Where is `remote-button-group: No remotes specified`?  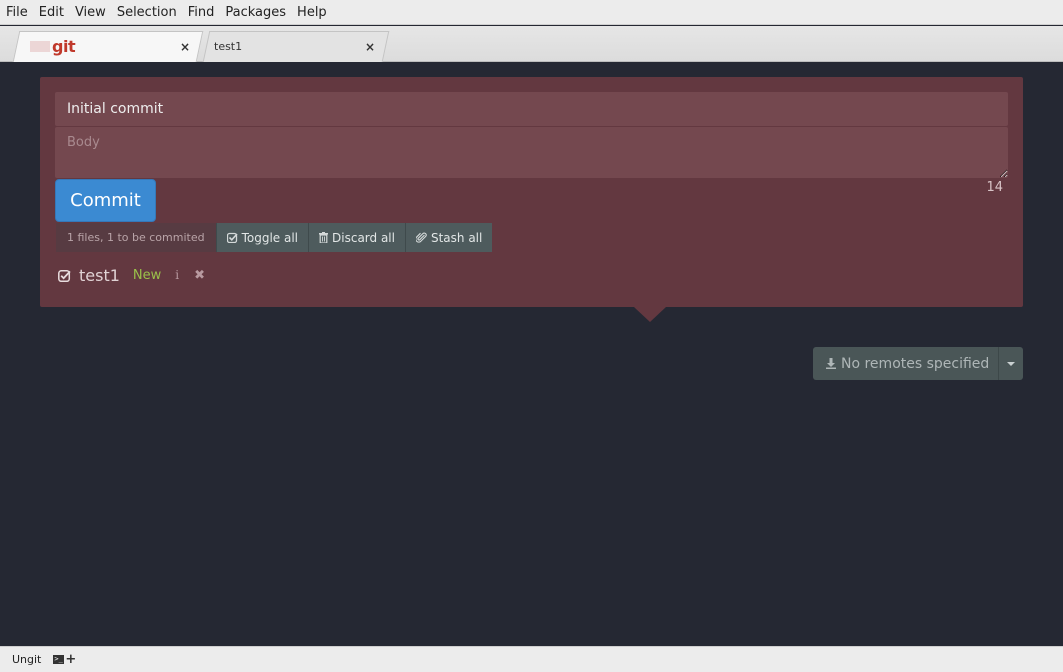
remote-button-group: No remotes specified is located at coordinates (918, 363).